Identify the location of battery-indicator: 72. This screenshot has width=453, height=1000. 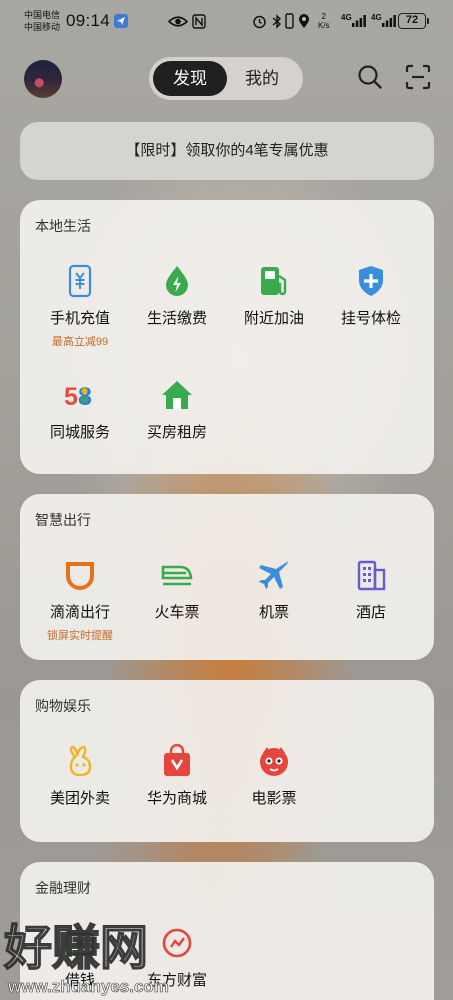
(413, 21).